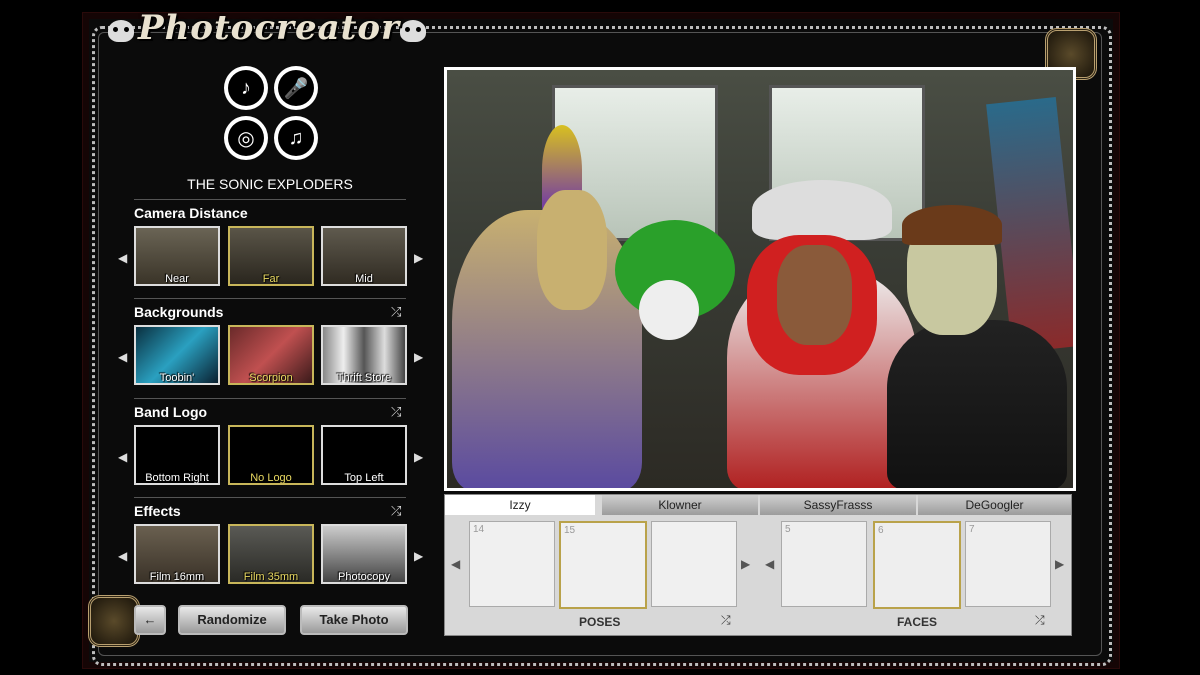  I want to click on background-scorpion: Scorpion, so click(271, 355).